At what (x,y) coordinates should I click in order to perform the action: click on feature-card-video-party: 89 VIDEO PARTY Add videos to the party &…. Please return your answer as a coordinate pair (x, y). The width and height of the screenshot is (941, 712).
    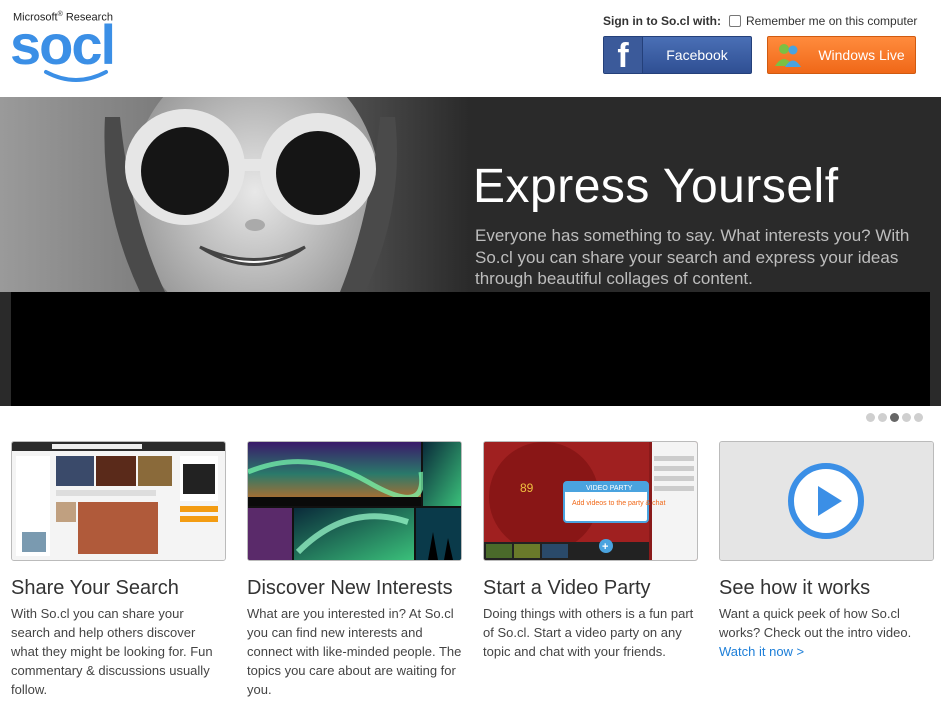
    Looking at the image, I should click on (590, 551).